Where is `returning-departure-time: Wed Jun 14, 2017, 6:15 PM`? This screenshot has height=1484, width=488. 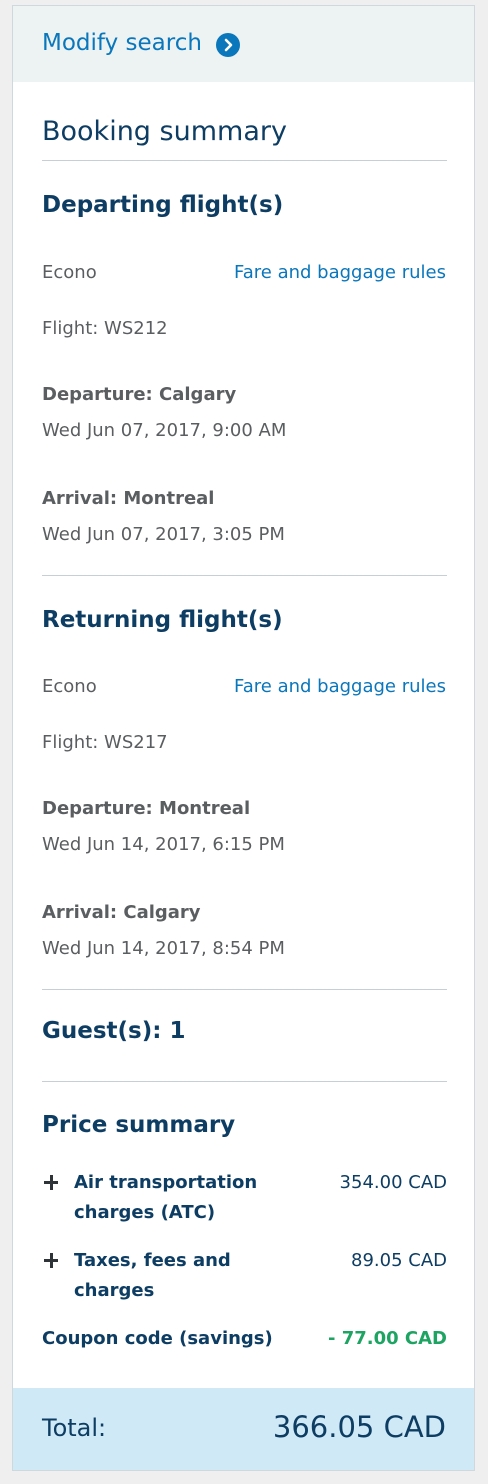
returning-departure-time: Wed Jun 14, 2017, 6:15 PM is located at coordinates (163, 844).